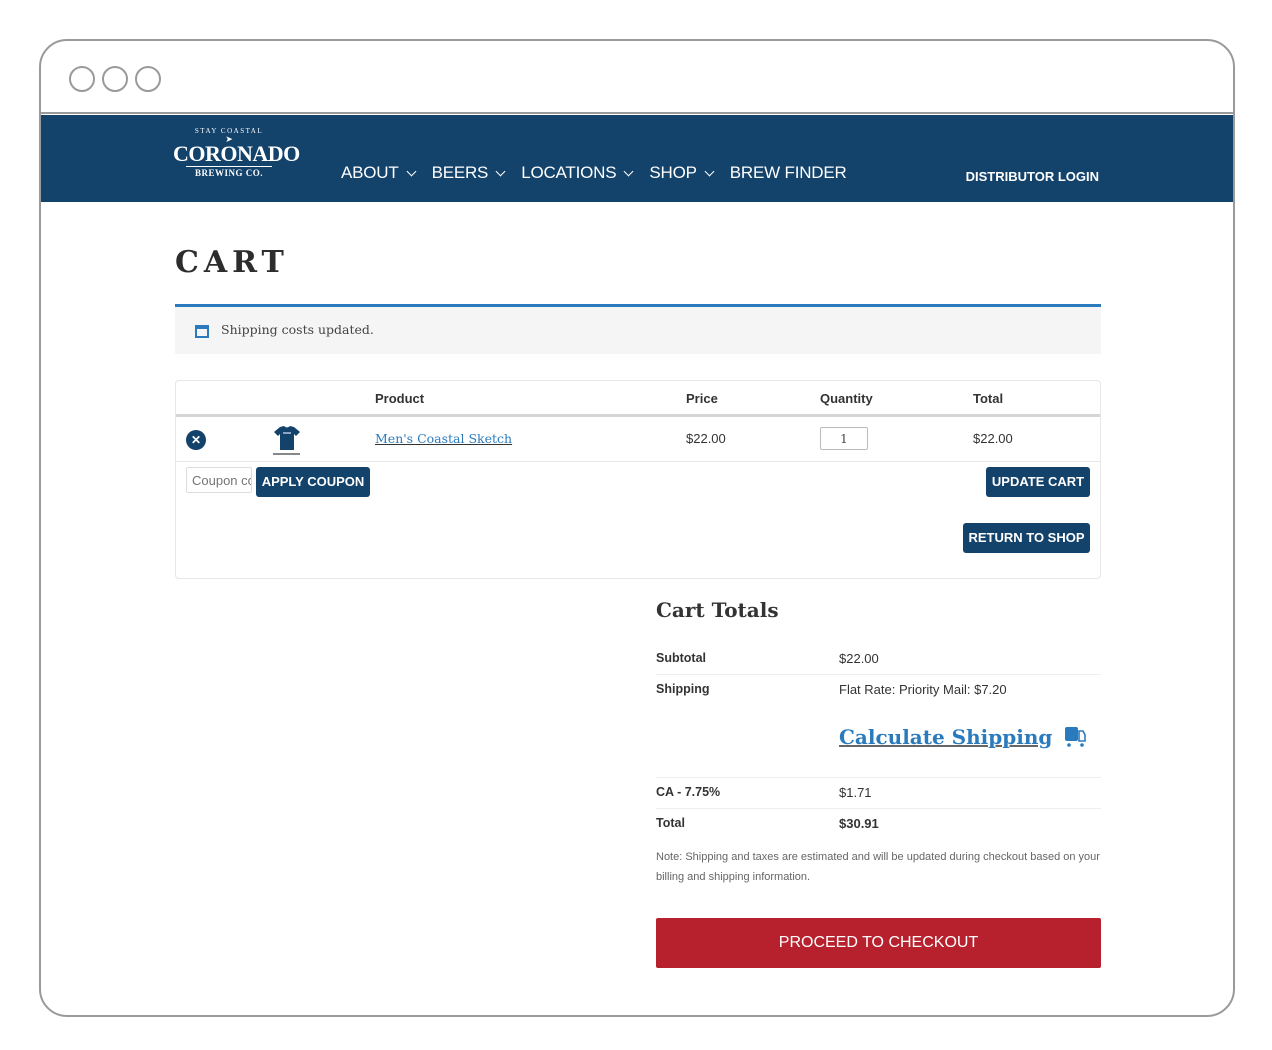 This screenshot has width=1272, height=1050. I want to click on column-header-product: Product, so click(400, 398).